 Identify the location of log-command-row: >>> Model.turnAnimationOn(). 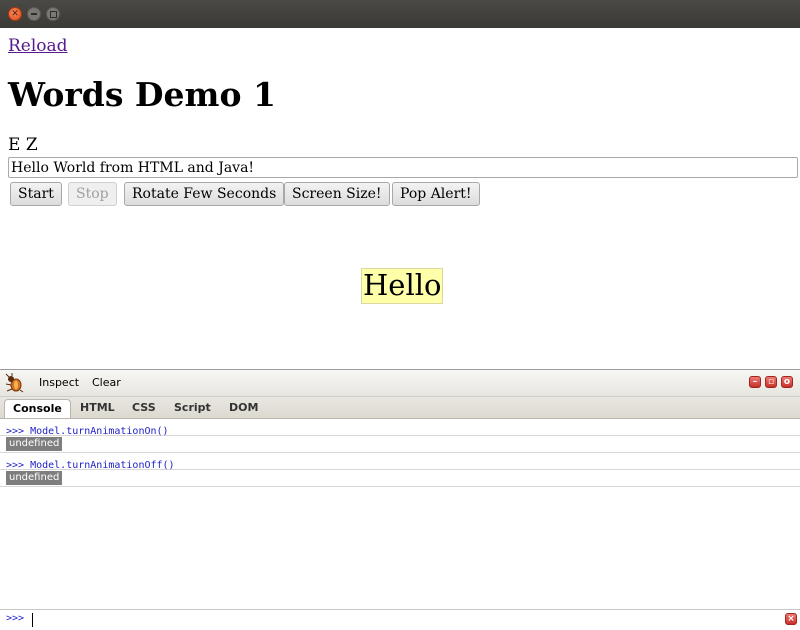
(400, 428).